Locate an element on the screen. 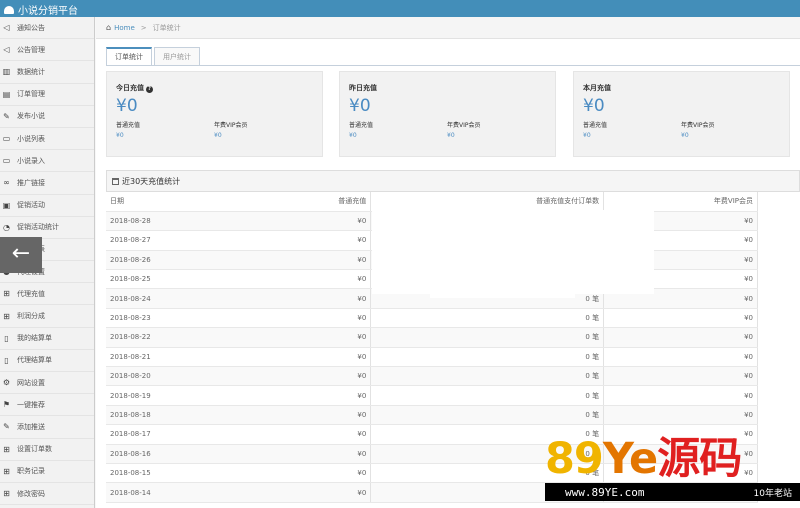 The height and width of the screenshot is (508, 800). sidebar-item: ▥ 数据统计 is located at coordinates (47, 72).